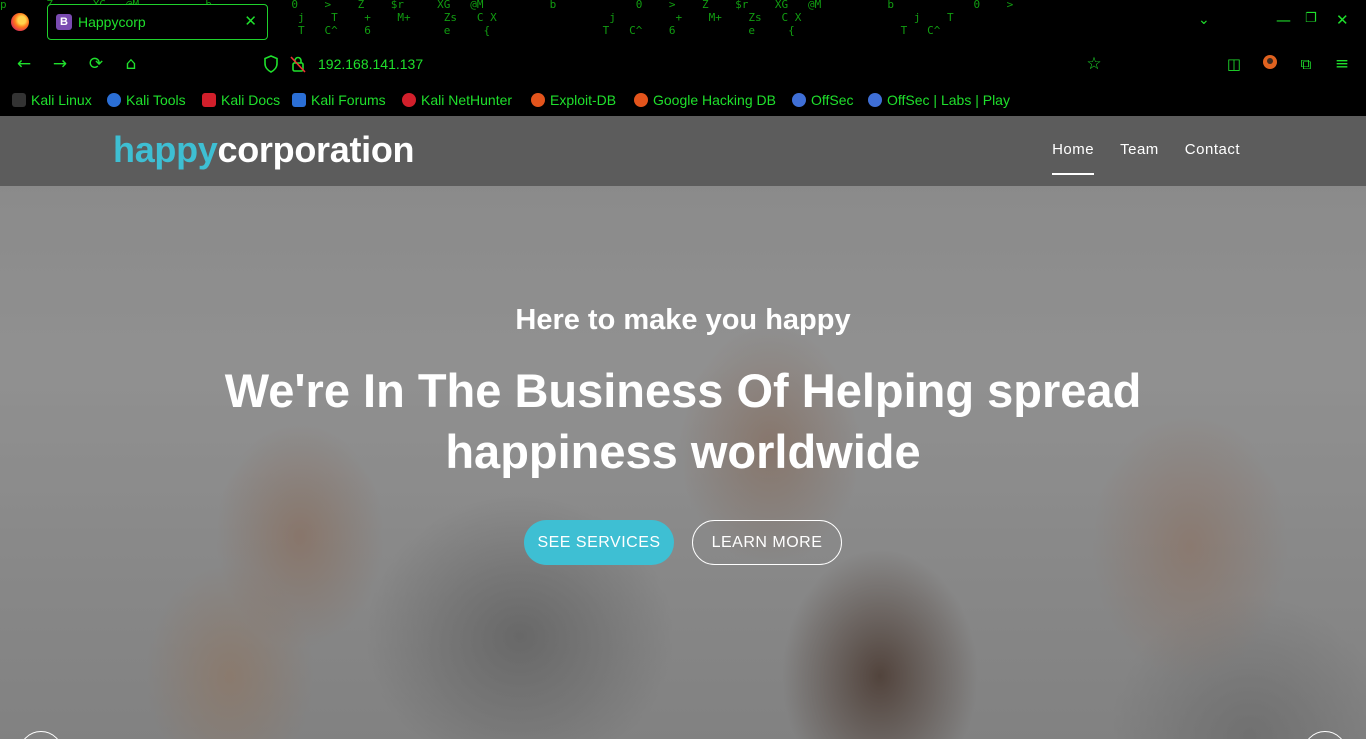  What do you see at coordinates (538, 100) in the screenshot?
I see `exploit-db-icon` at bounding box center [538, 100].